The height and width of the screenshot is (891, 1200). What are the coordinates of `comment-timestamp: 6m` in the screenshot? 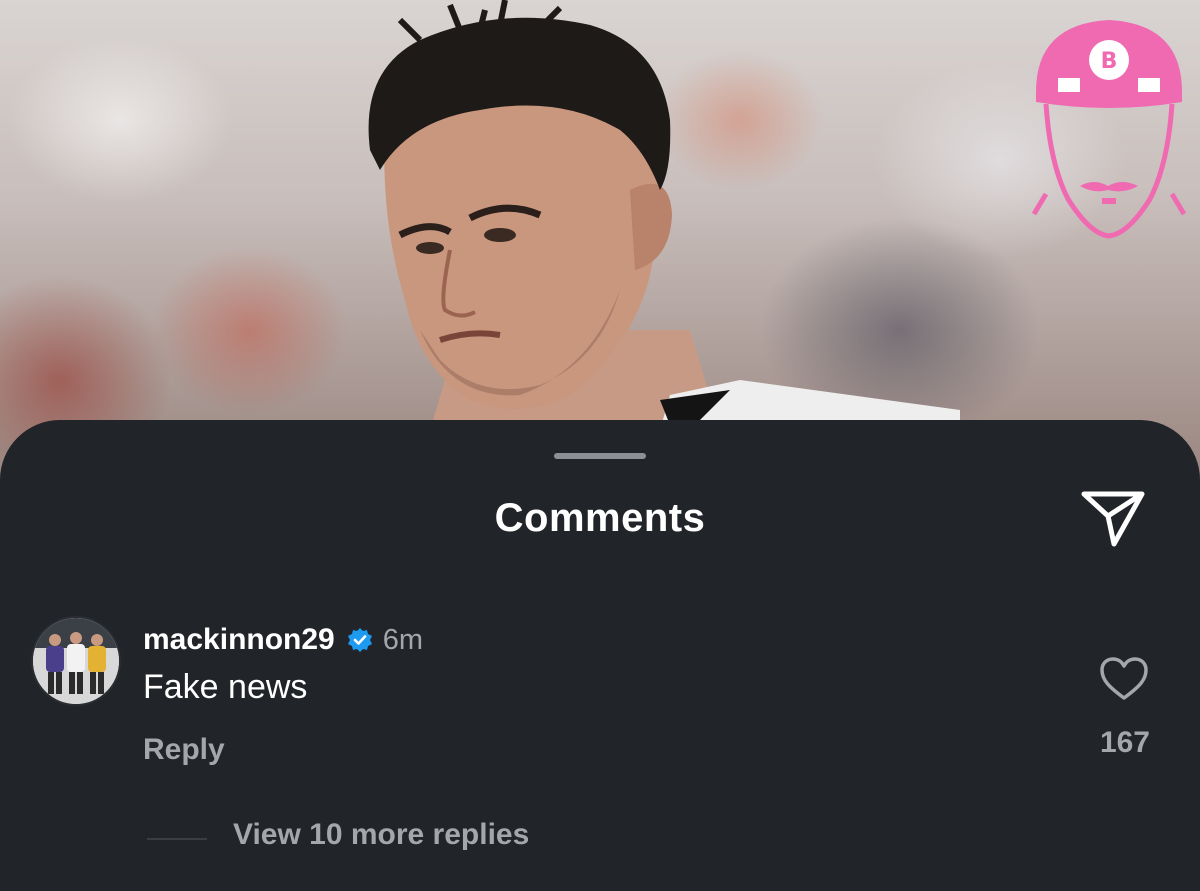 It's located at (403, 639).